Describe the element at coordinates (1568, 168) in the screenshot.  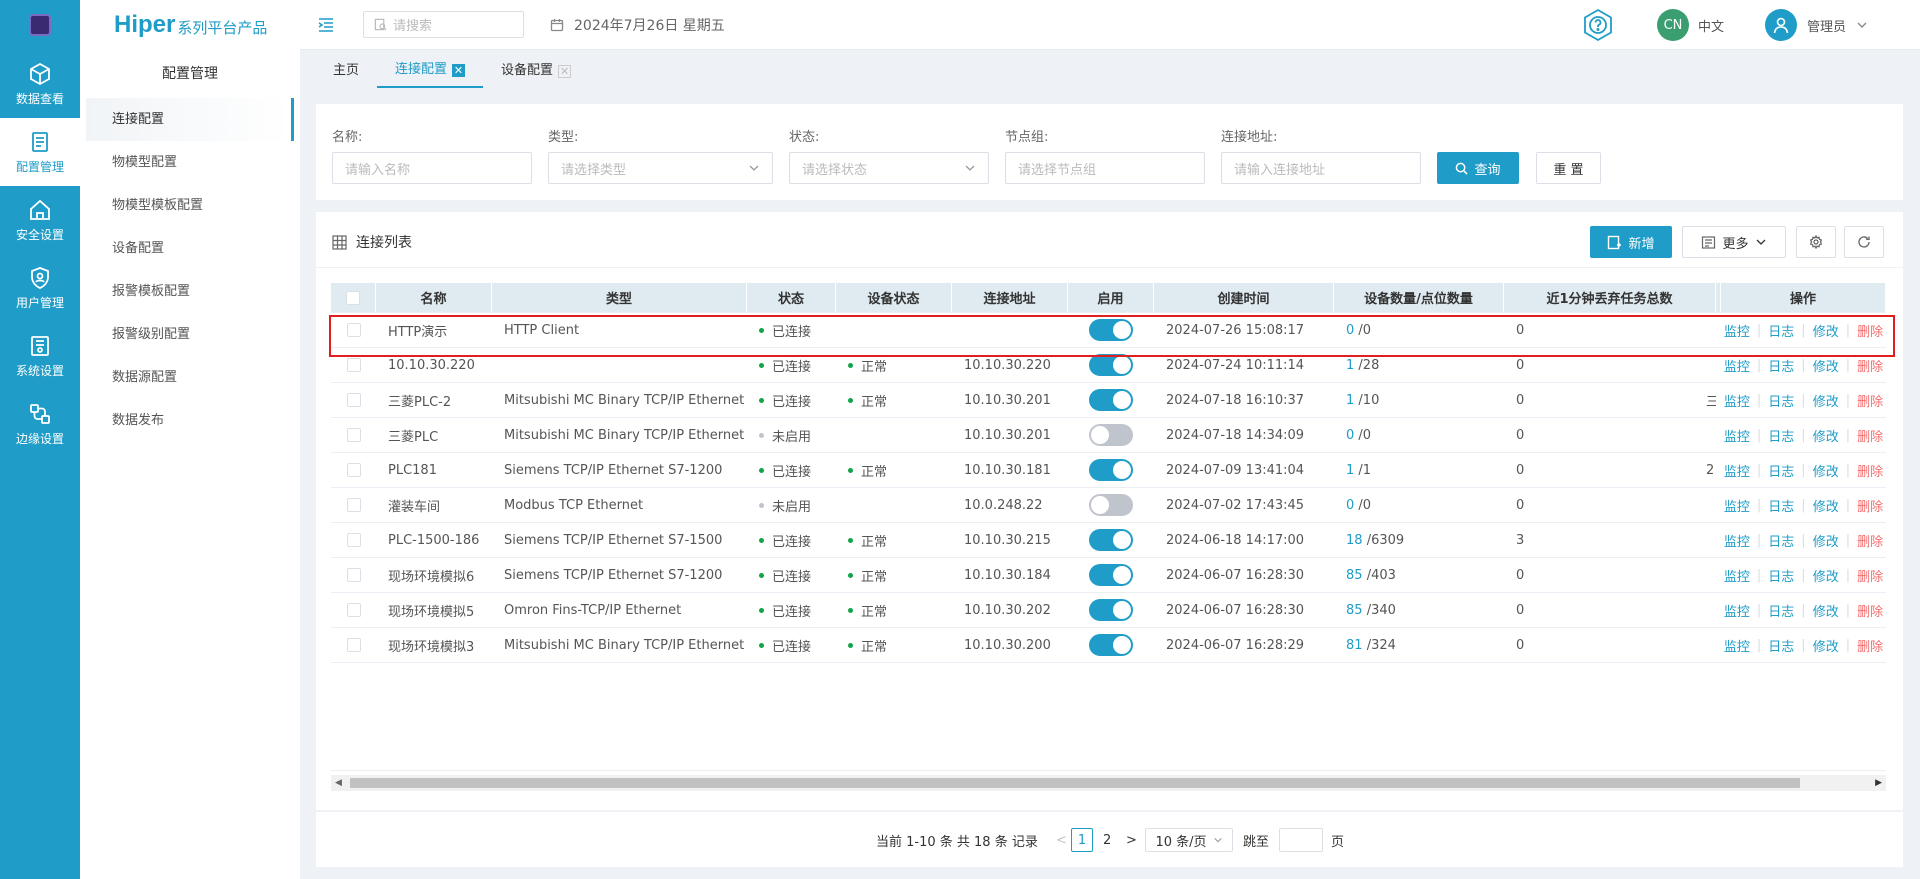
I see `reset-button: 重 置` at that location.